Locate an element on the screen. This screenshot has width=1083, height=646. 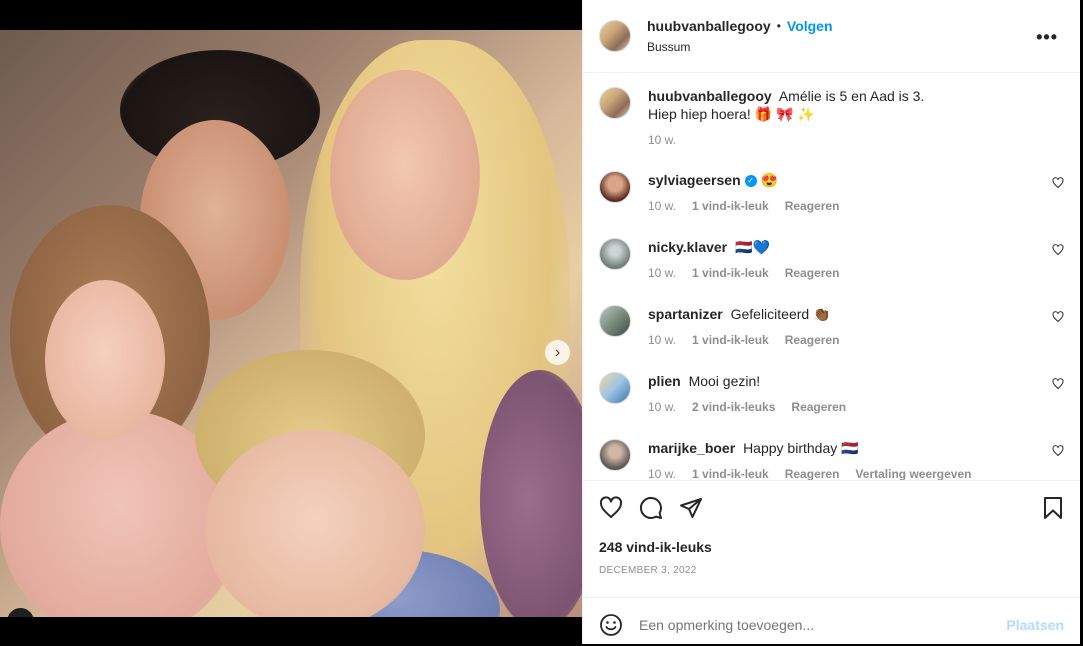
comment-username: sylviageersen is located at coordinates (694, 180).